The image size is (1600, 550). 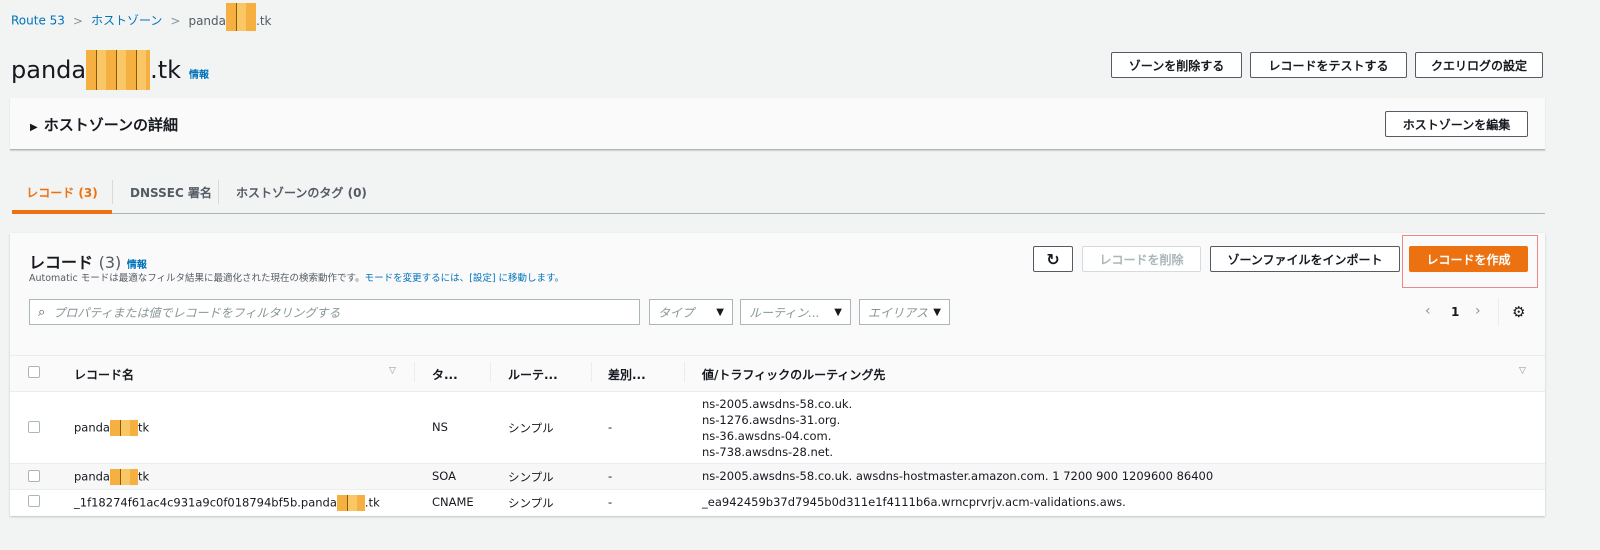 What do you see at coordinates (1141, 259) in the screenshot?
I see `delete-record-button: レコードを削除` at bounding box center [1141, 259].